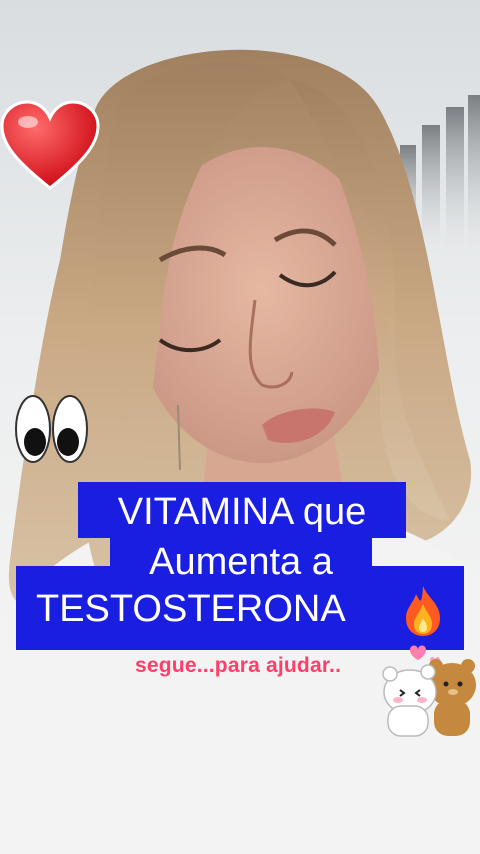  I want to click on hugging-bears-icon, so click(429, 691).